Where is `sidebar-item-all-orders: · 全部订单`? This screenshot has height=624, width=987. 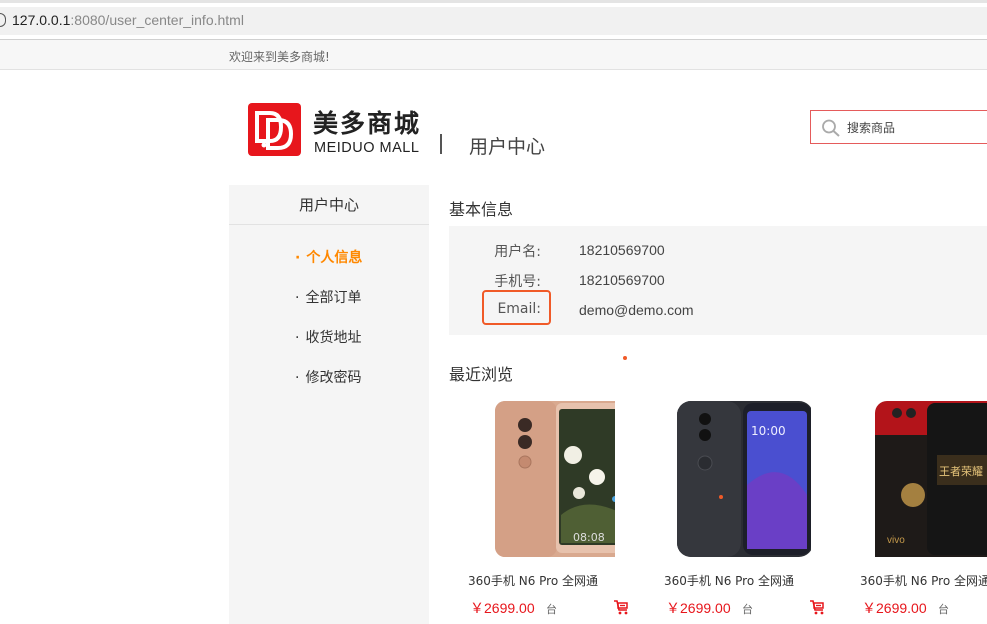
sidebar-item-all-orders: · 全部订单 is located at coordinates (328, 297).